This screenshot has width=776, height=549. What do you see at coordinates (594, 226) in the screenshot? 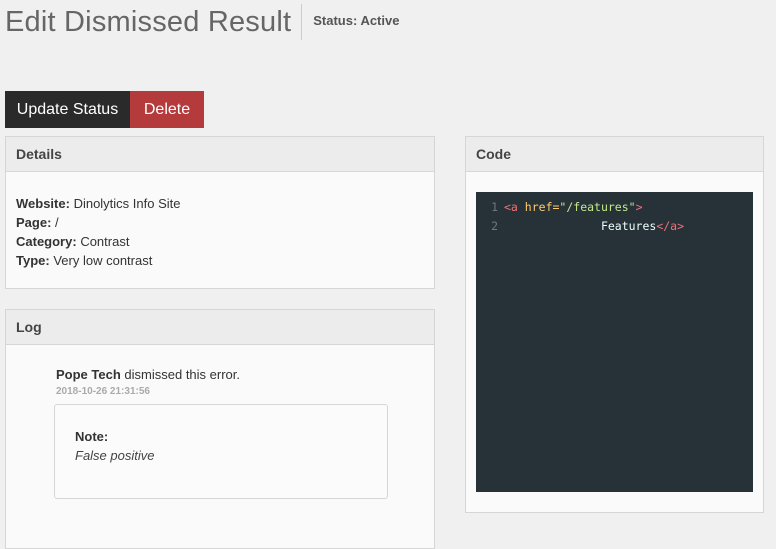
I see `code-content: Features</a>` at bounding box center [594, 226].